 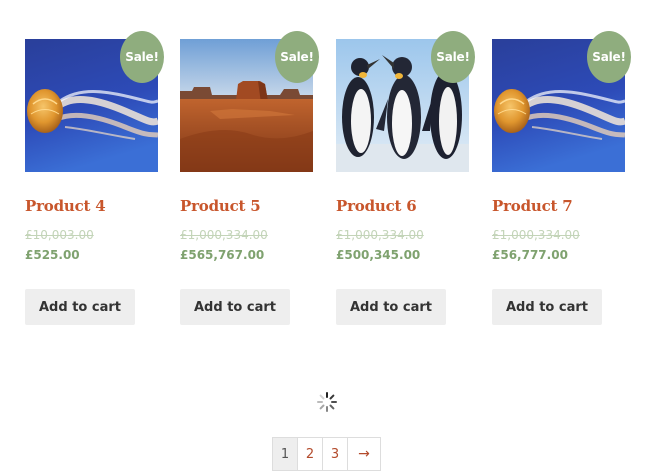 I want to click on product-title: Product 6, so click(x=376, y=206).